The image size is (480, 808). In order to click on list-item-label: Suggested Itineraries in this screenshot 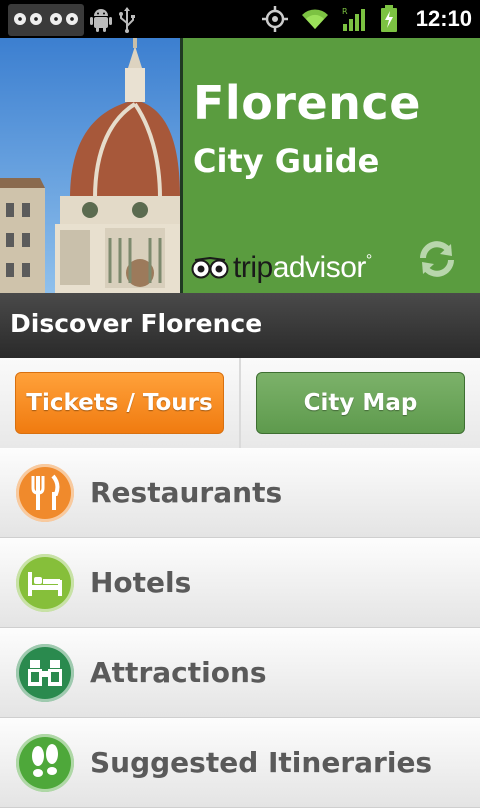, I will do `click(261, 762)`.